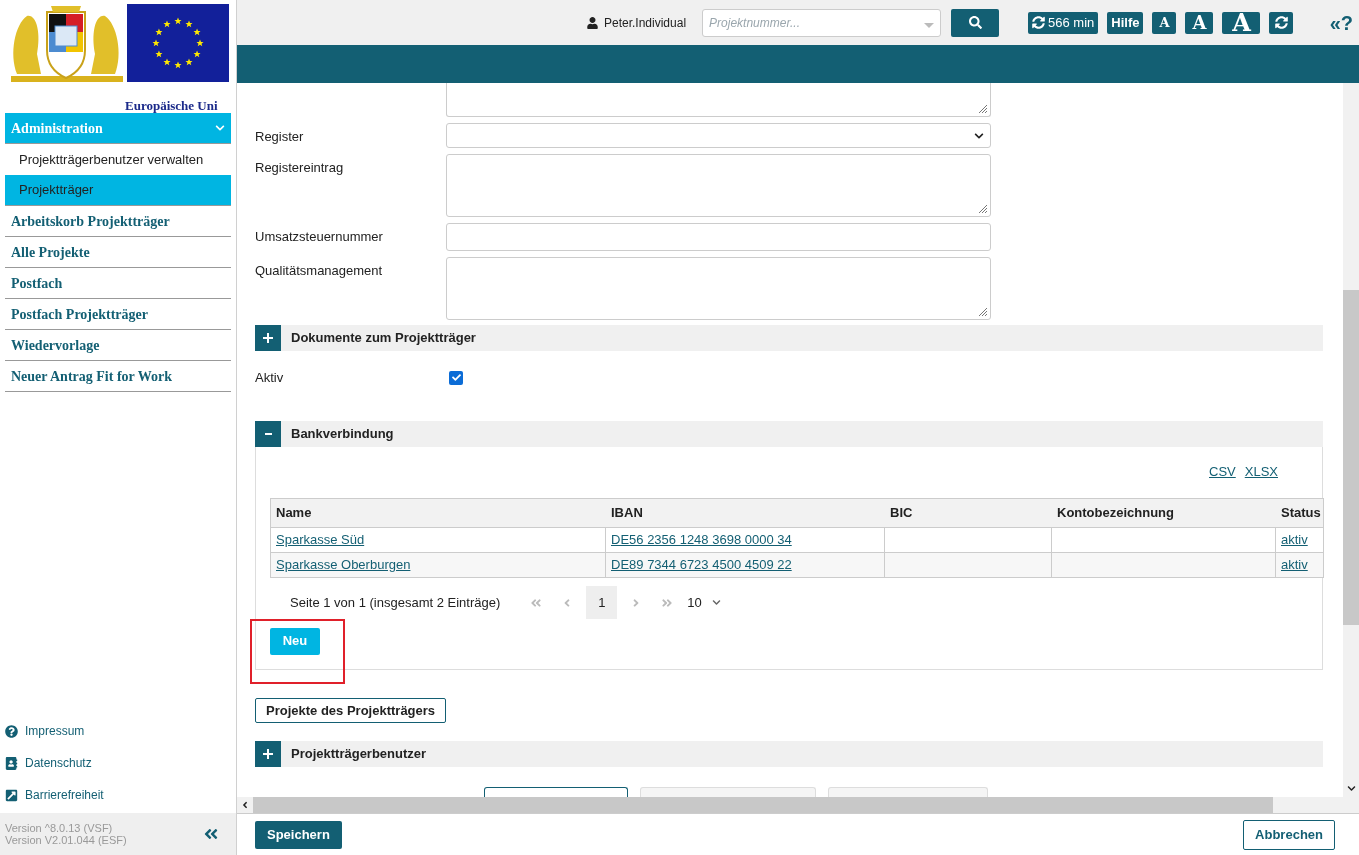 Image resolution: width=1359 pixels, height=855 pixels. Describe the element at coordinates (211, 834) in the screenshot. I see `collapse-sidebar-icon` at that location.